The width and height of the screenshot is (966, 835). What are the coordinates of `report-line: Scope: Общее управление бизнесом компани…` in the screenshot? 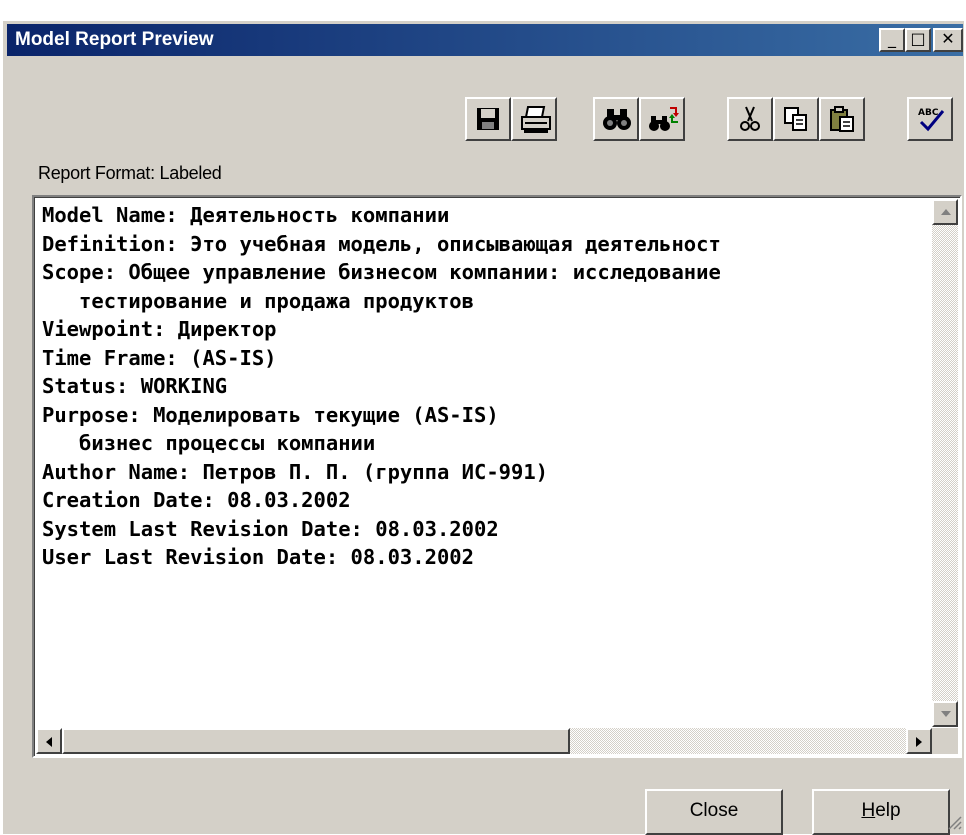 It's located at (381, 272).